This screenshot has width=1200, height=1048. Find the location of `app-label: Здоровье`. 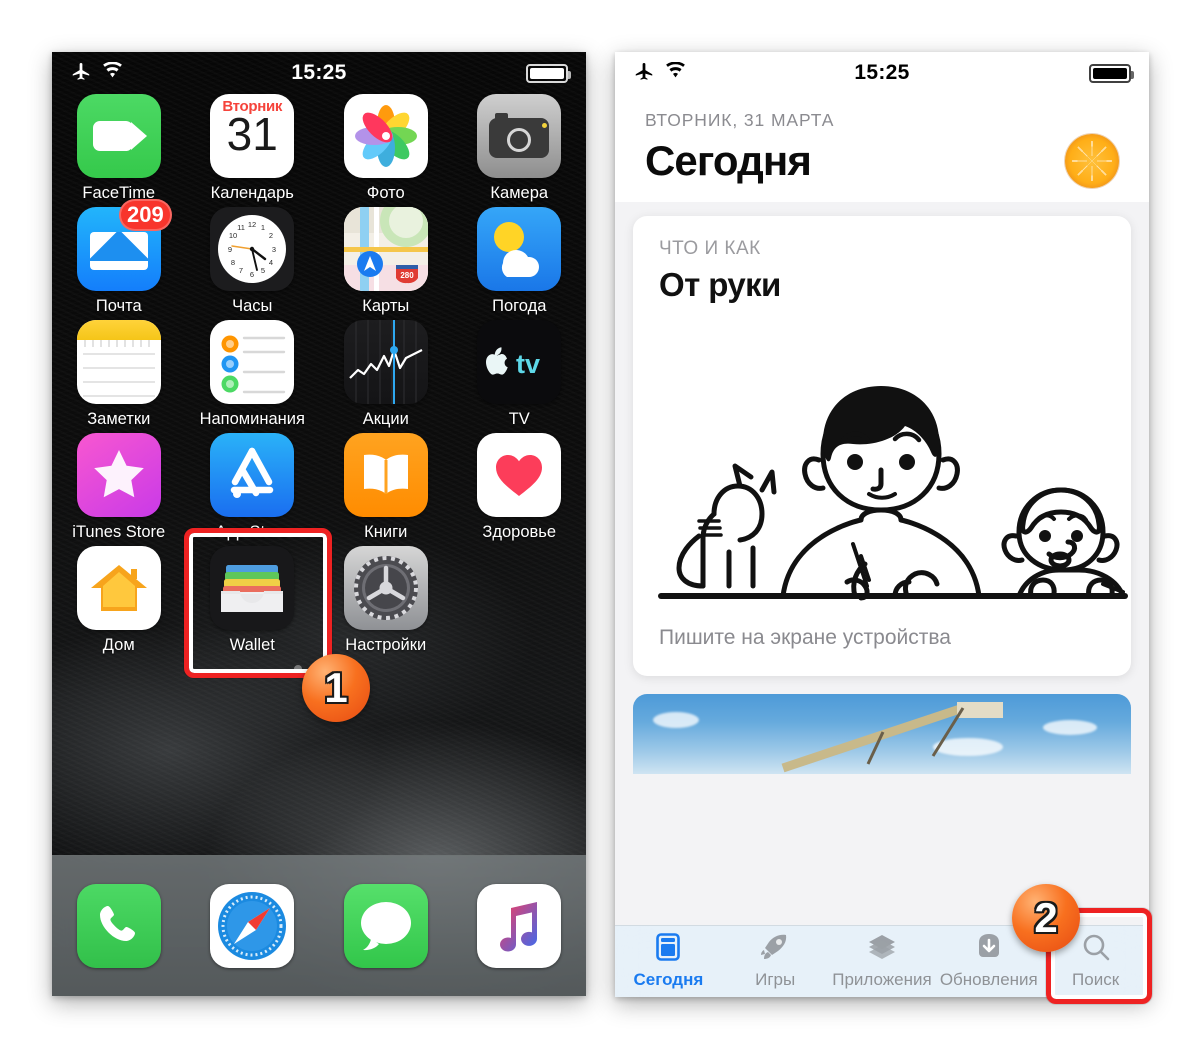

app-label: Здоровье is located at coordinates (519, 532).